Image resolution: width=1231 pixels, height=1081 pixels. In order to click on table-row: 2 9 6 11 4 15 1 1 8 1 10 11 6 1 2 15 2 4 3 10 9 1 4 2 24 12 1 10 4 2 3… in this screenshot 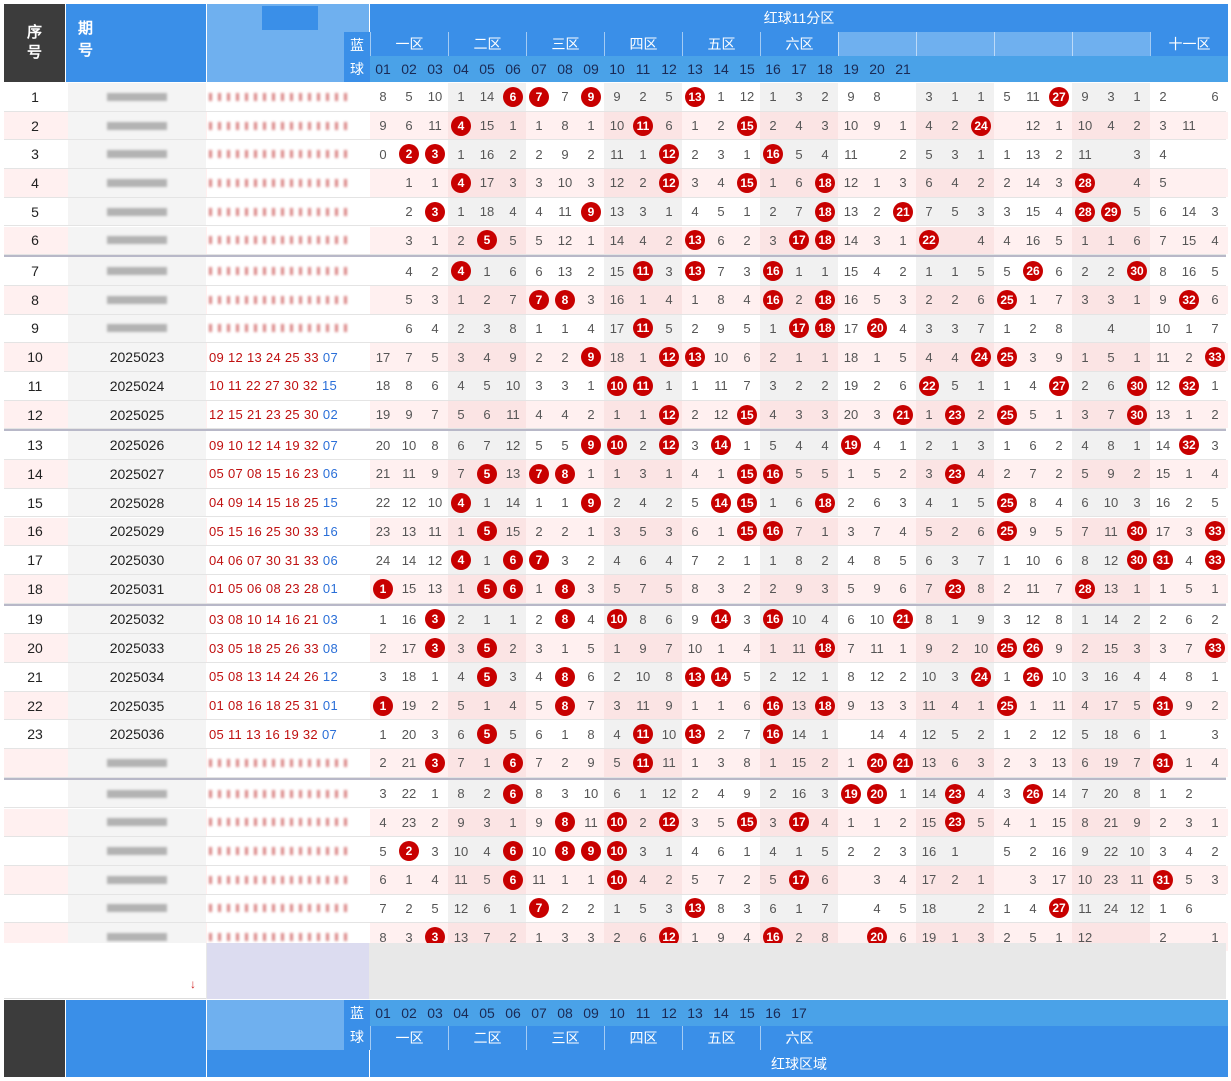, I will do `click(616, 126)`.